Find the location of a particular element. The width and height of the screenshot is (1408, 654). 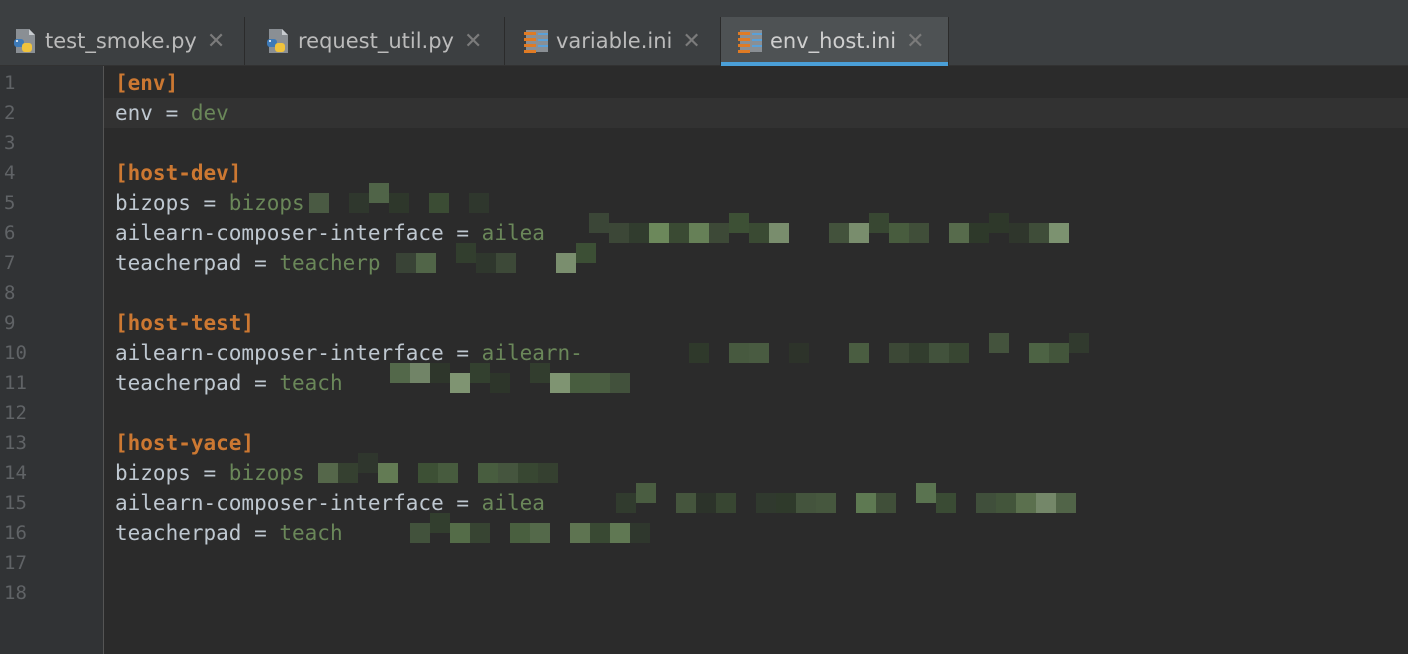

code-line: [host-test] is located at coordinates (184, 323).